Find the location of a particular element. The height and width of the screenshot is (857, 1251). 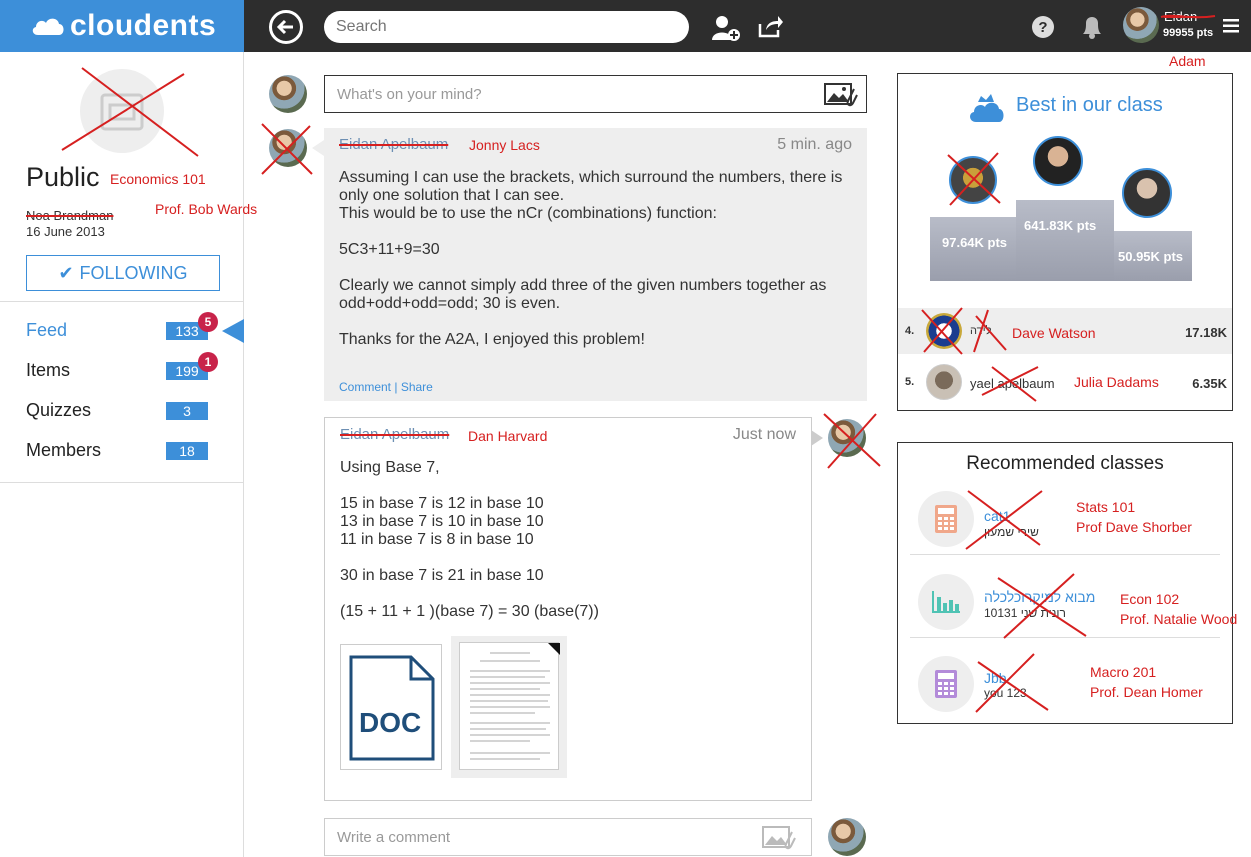

cloud-icon is located at coordinates (48, 26).